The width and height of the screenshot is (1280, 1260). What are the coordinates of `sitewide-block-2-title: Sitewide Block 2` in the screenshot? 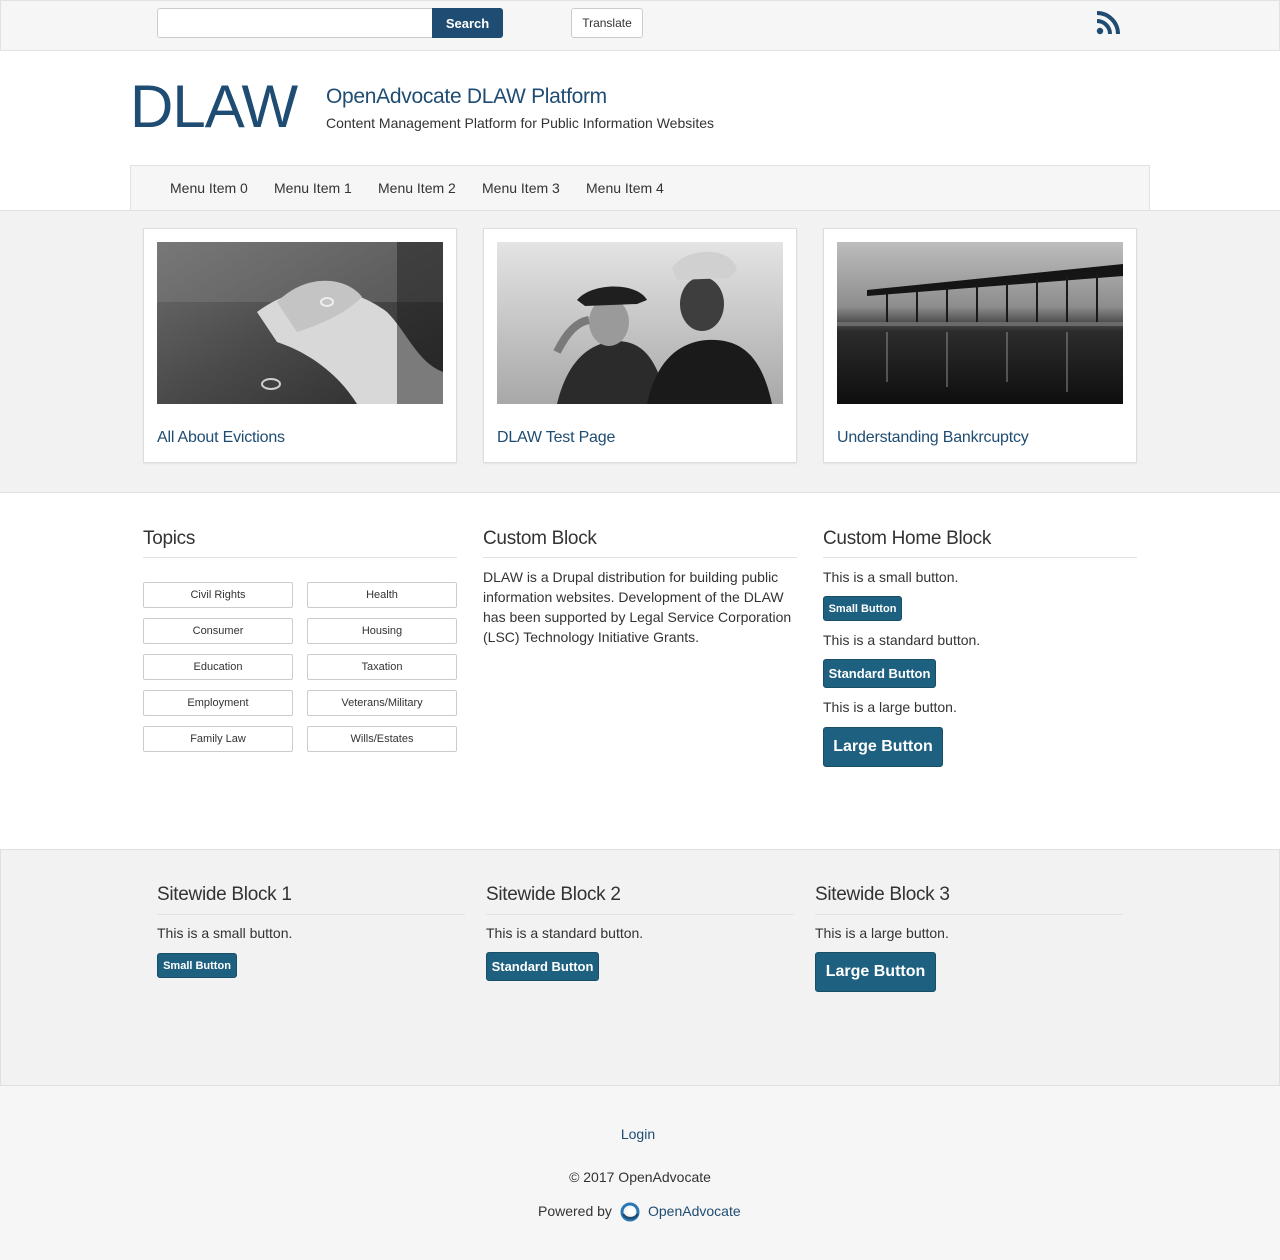 It's located at (553, 894).